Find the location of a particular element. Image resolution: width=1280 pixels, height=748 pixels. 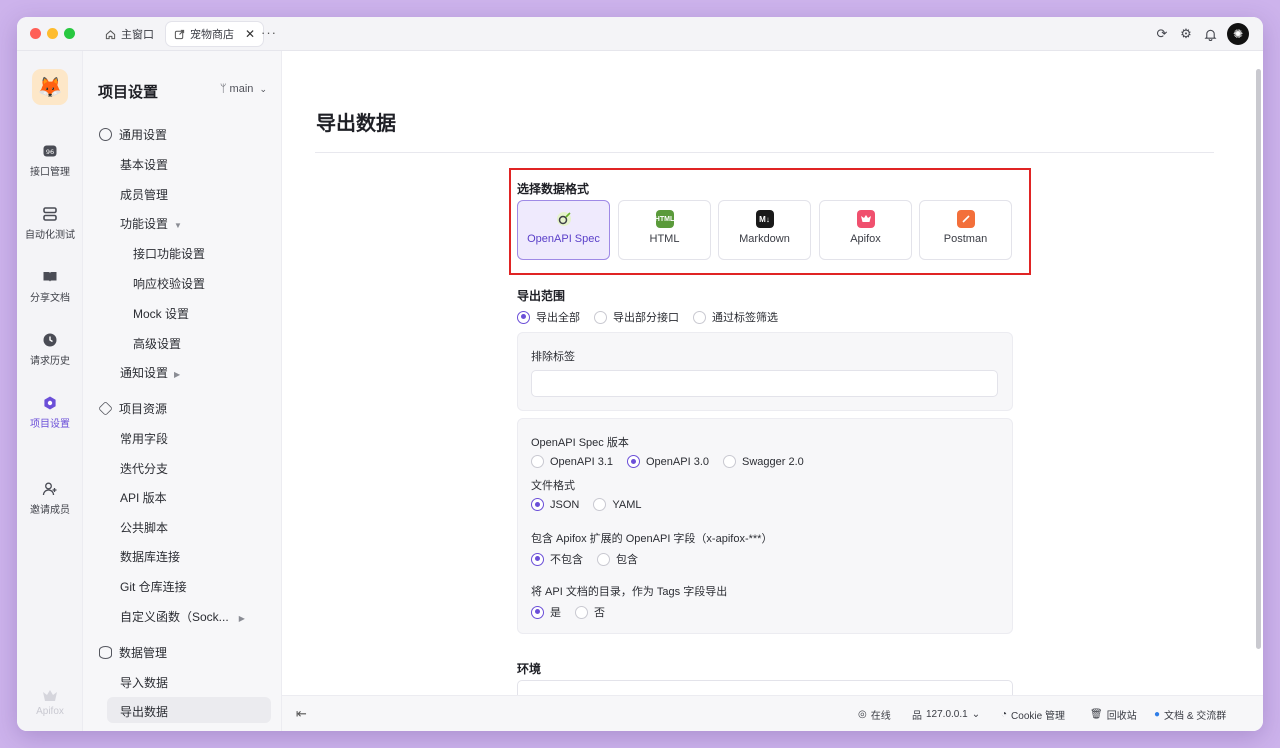

close-window-button is located at coordinates (35, 33).